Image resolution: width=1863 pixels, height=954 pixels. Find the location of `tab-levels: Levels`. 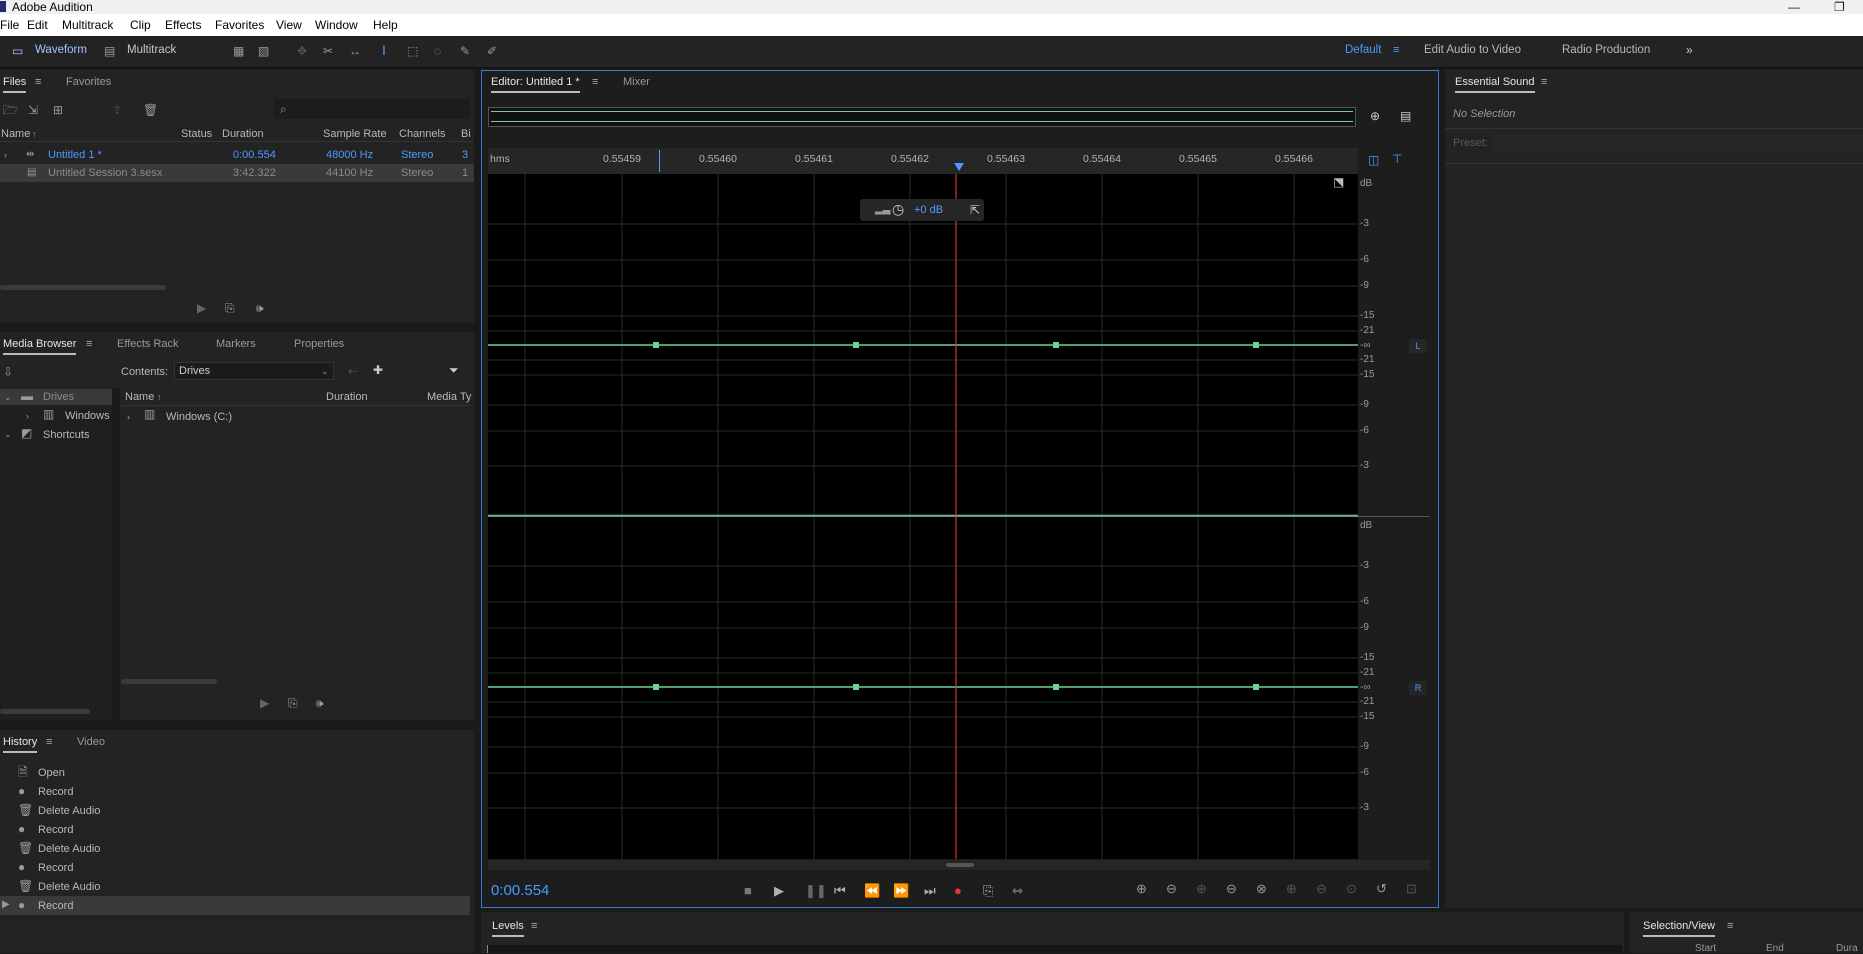

tab-levels: Levels is located at coordinates (508, 928).